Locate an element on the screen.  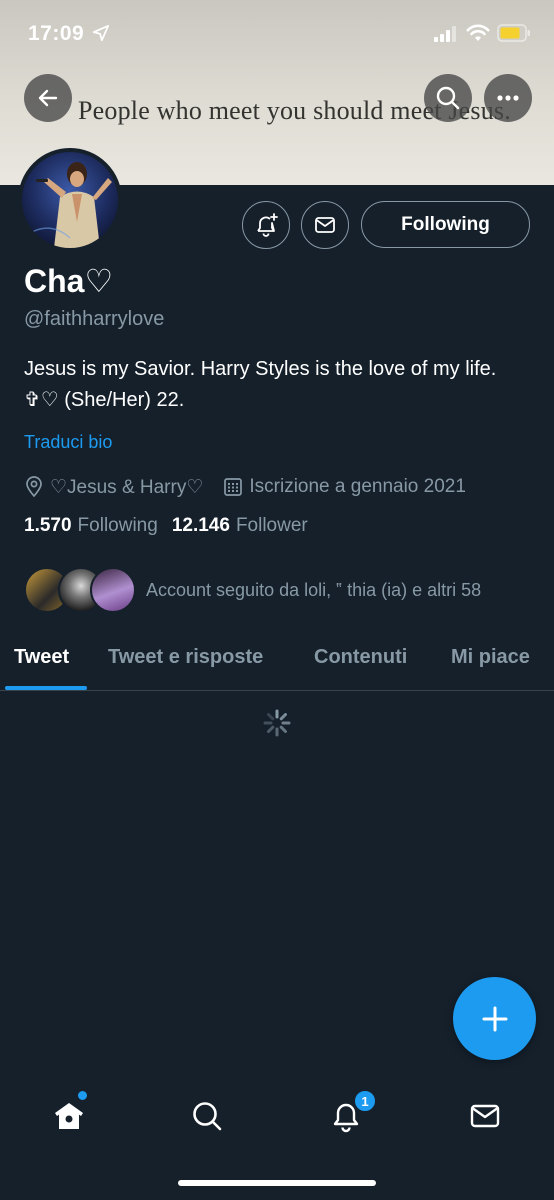
follow-stats: 1.570 Following 12.146 Follower is located at coordinates (166, 526).